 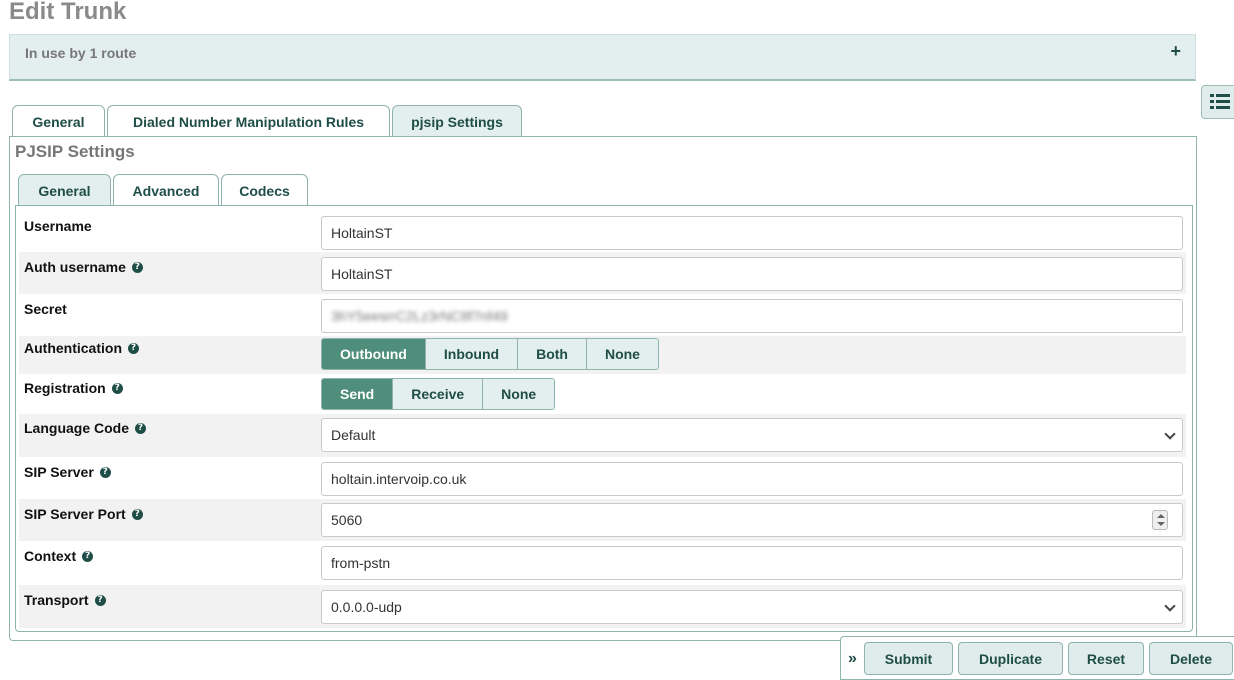 I want to click on spinner-icon, so click(x=1160, y=520).